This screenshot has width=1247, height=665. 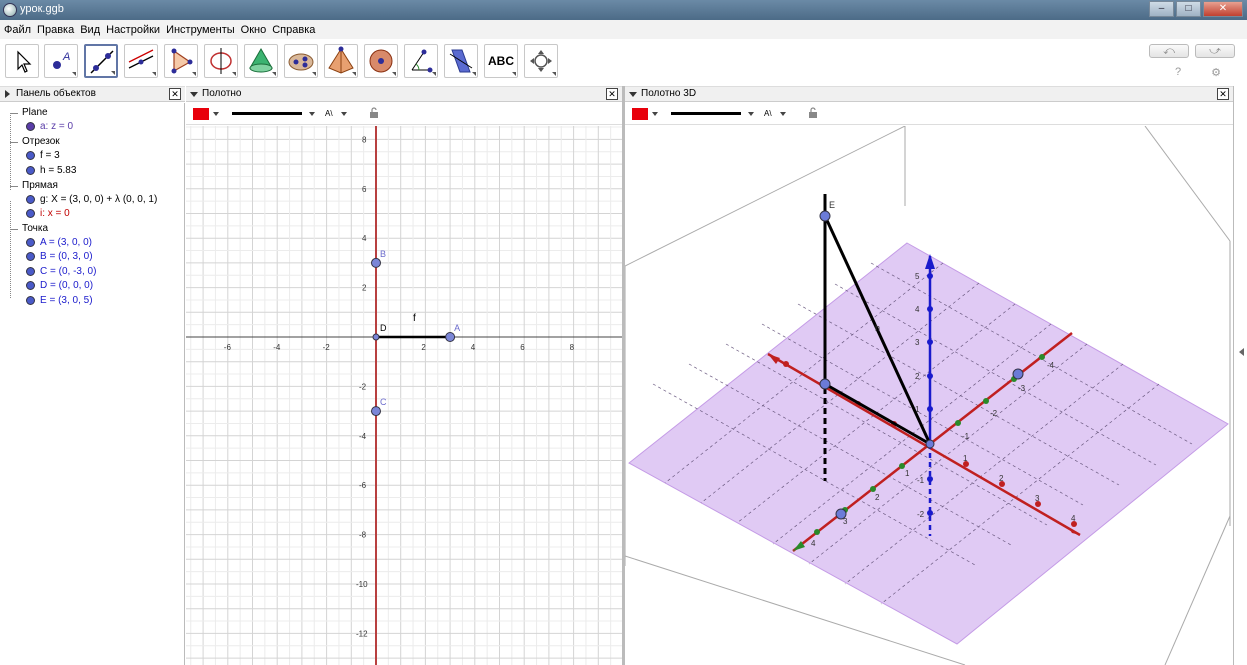 I want to click on point-D, so click(x=376, y=337).